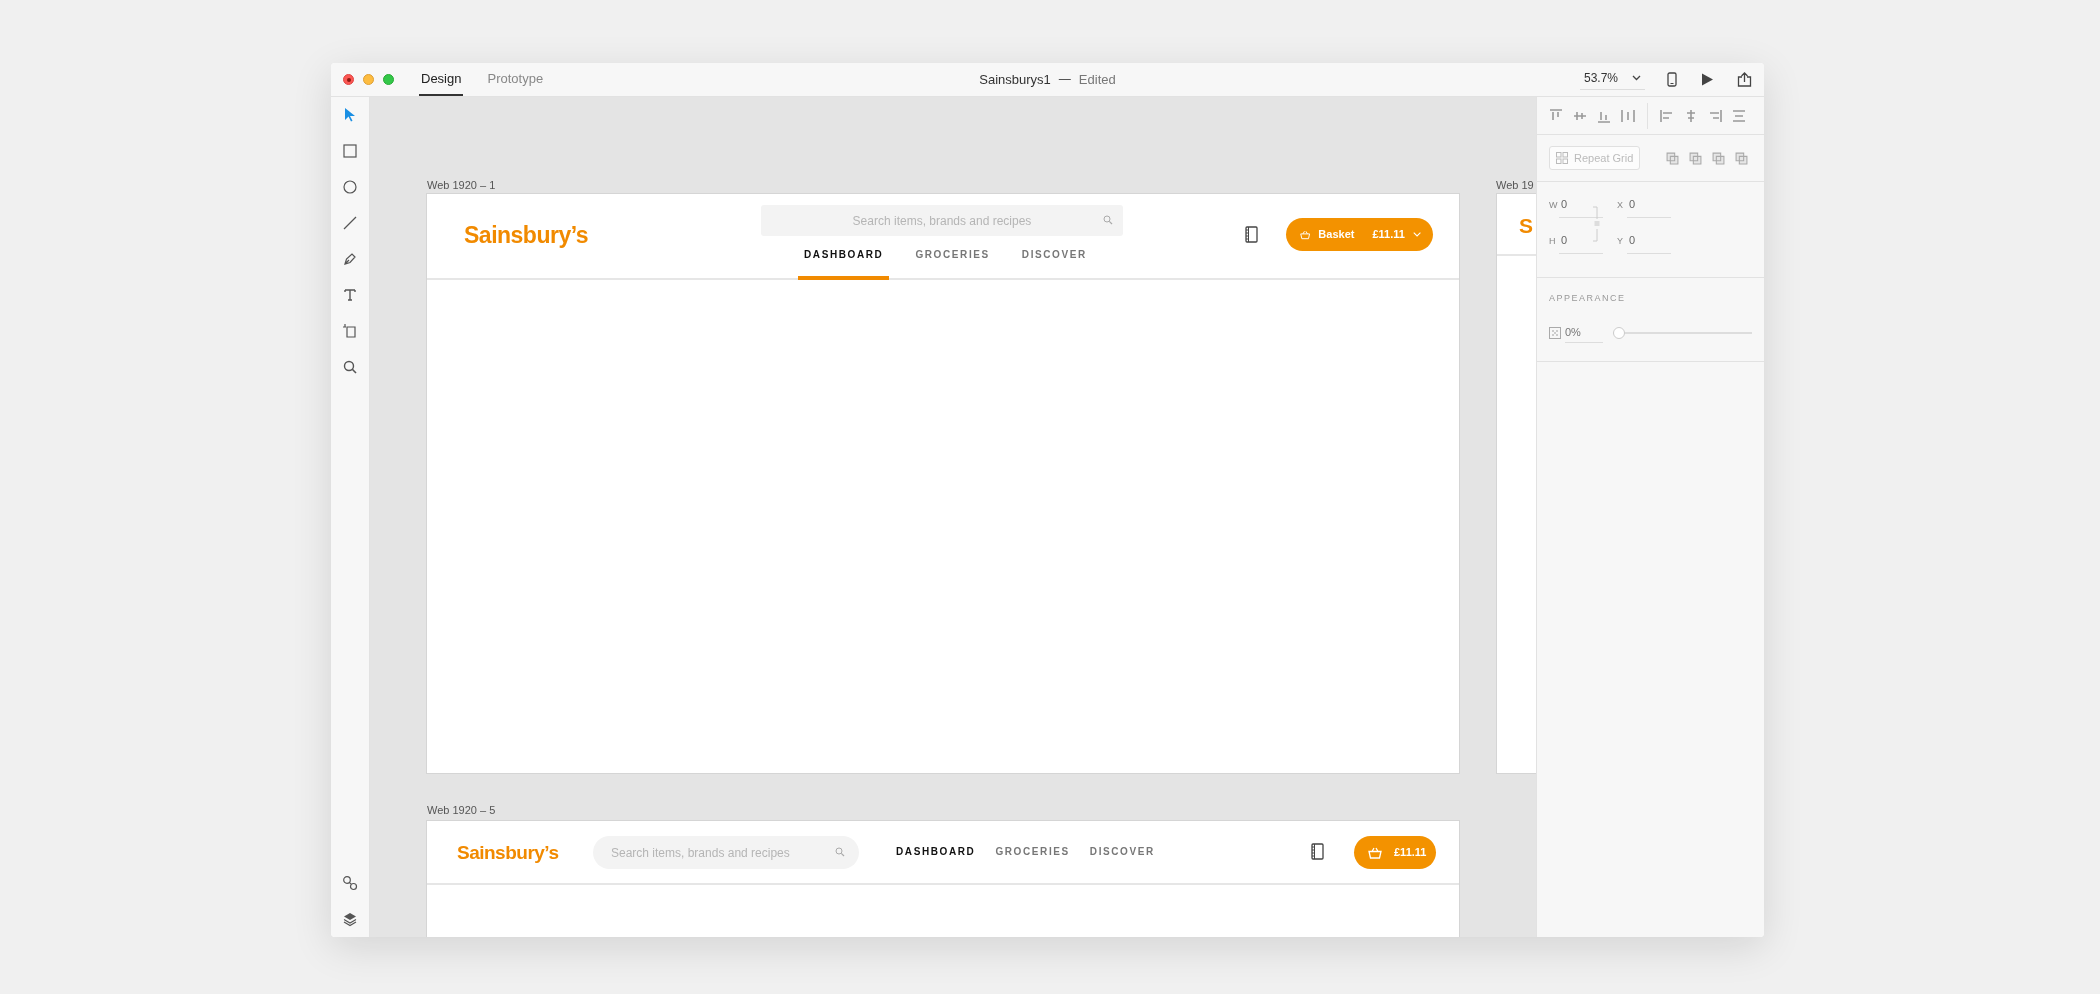  Describe the element at coordinates (1744, 79) in the screenshot. I see `share-icon` at that location.